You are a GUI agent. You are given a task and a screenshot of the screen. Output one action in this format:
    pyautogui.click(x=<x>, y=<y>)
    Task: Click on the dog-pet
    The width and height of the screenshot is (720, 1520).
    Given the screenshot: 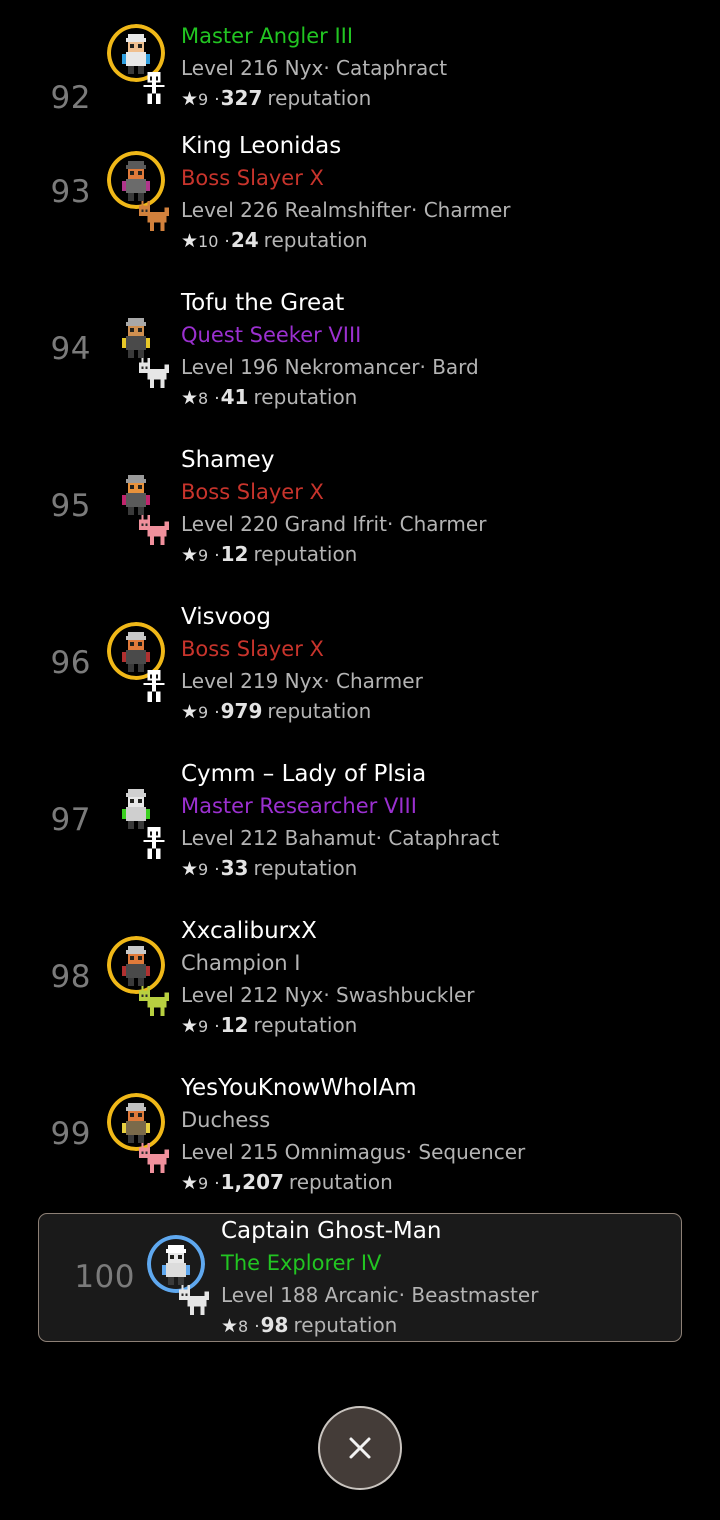 What is the action you would take?
    pyautogui.click(x=154, y=215)
    